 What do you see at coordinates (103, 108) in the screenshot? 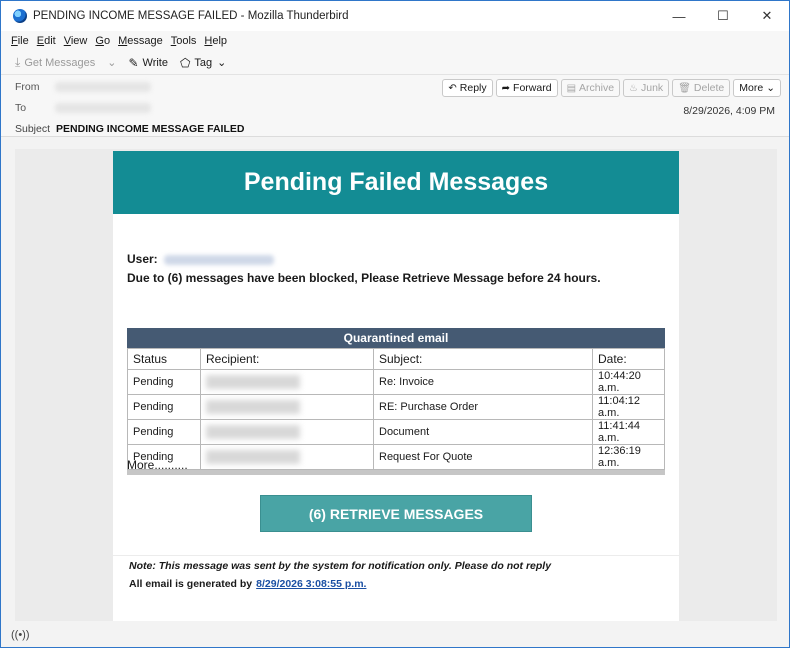
I see `to-value-redacted` at bounding box center [103, 108].